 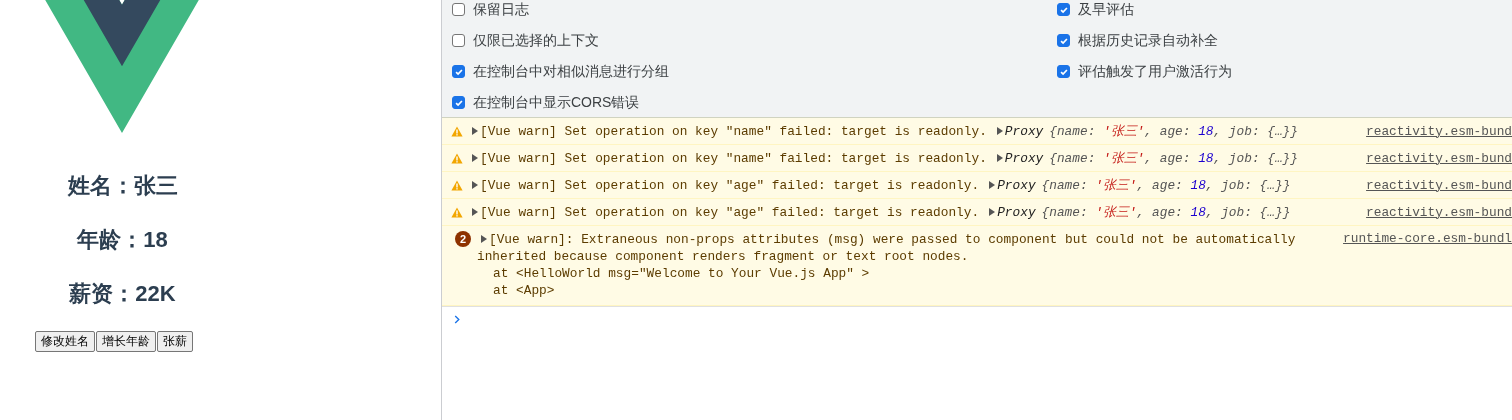 I want to click on setting-label: 根据历史记录自动补全, so click(x=1148, y=40).